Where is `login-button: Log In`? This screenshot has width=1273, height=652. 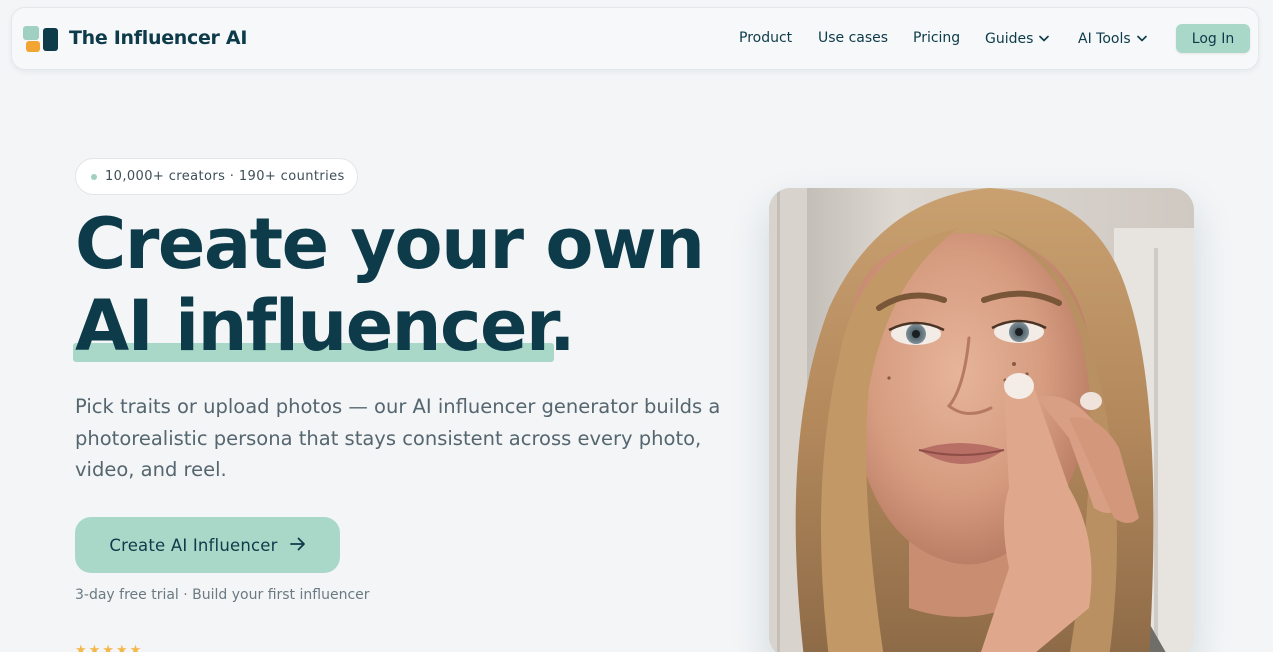 login-button: Log In is located at coordinates (1213, 38).